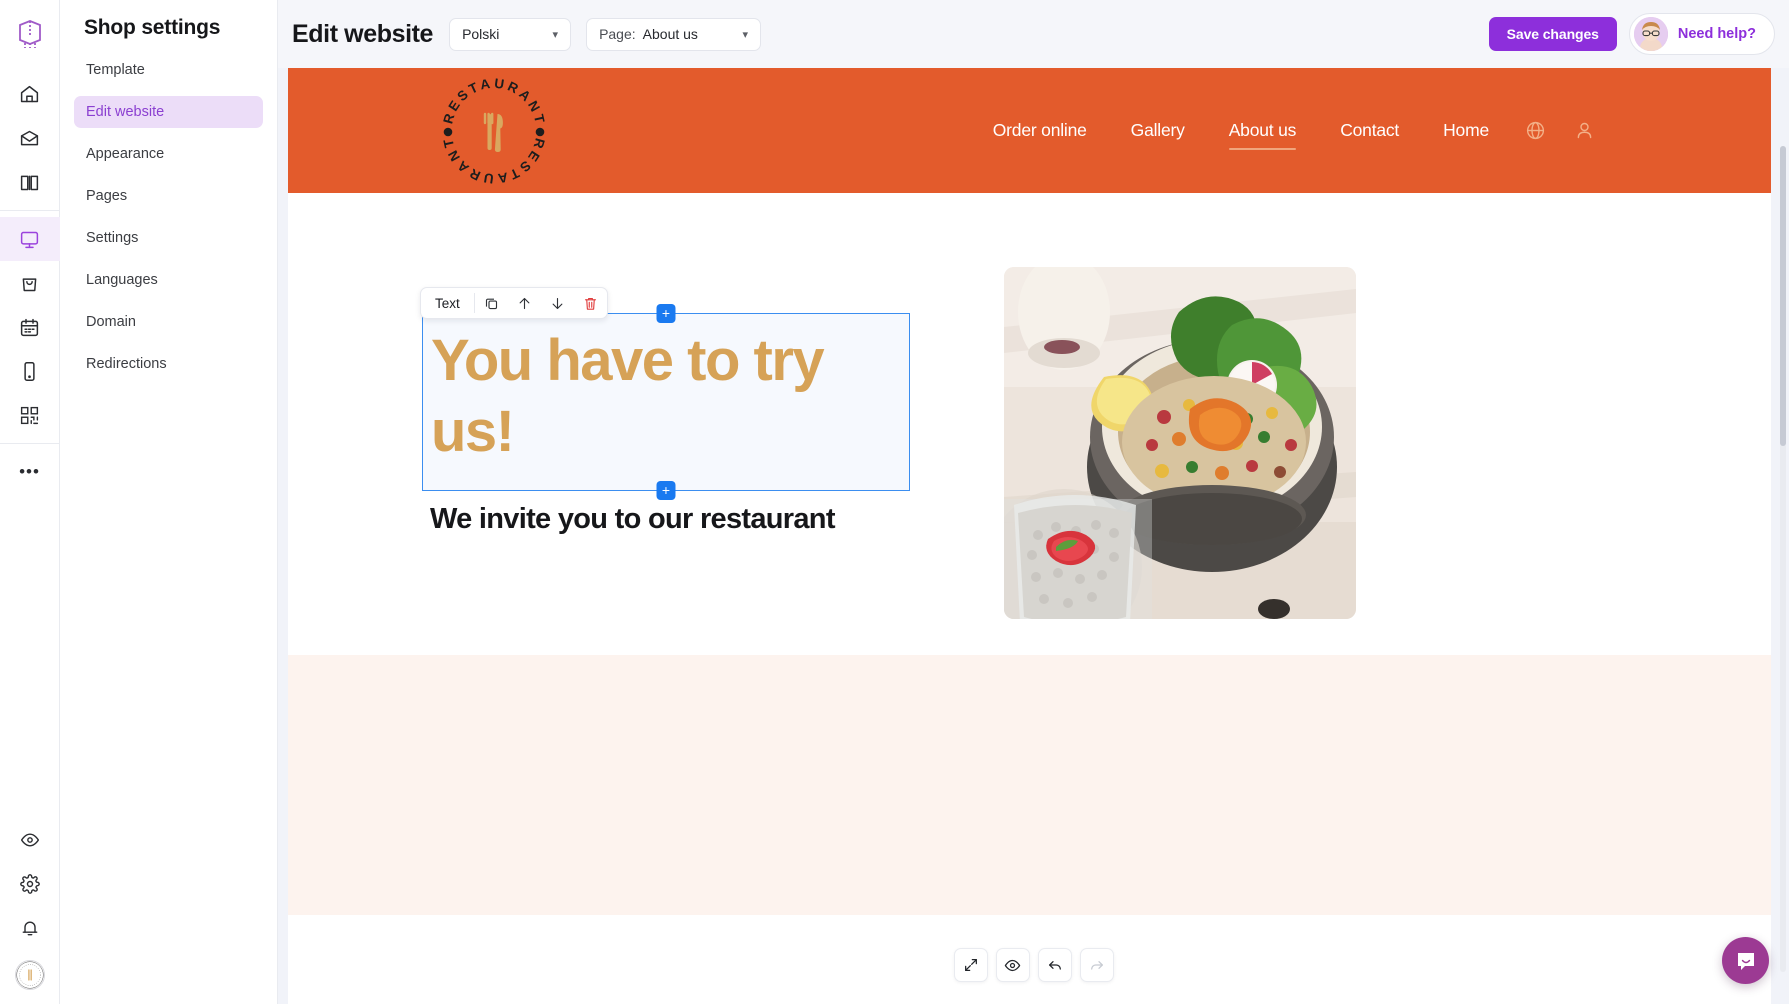 Image resolution: width=1789 pixels, height=1004 pixels. I want to click on sidebar-item-languages: Languages, so click(168, 280).